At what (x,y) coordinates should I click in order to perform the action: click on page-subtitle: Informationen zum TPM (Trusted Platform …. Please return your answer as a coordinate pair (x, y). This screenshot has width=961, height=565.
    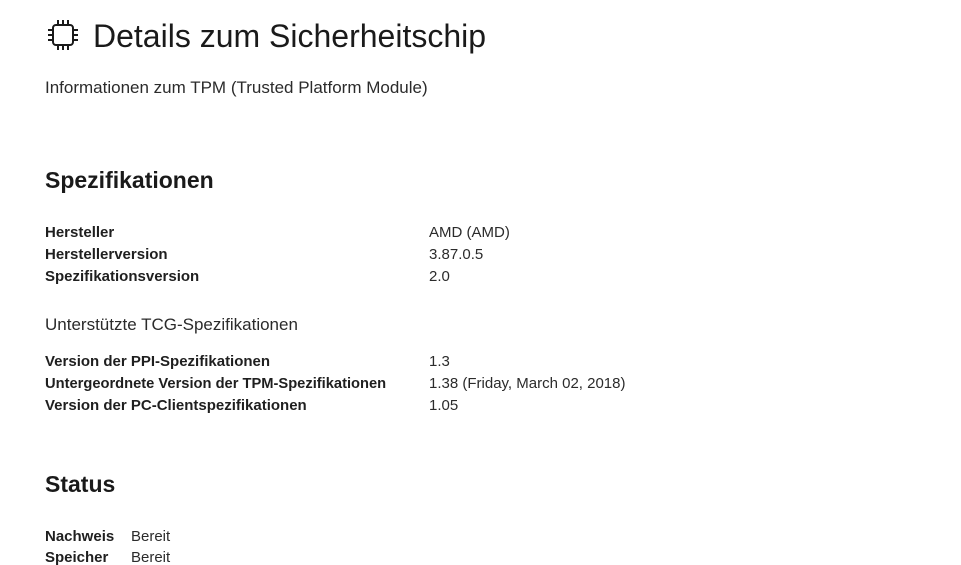
    Looking at the image, I should click on (236, 87).